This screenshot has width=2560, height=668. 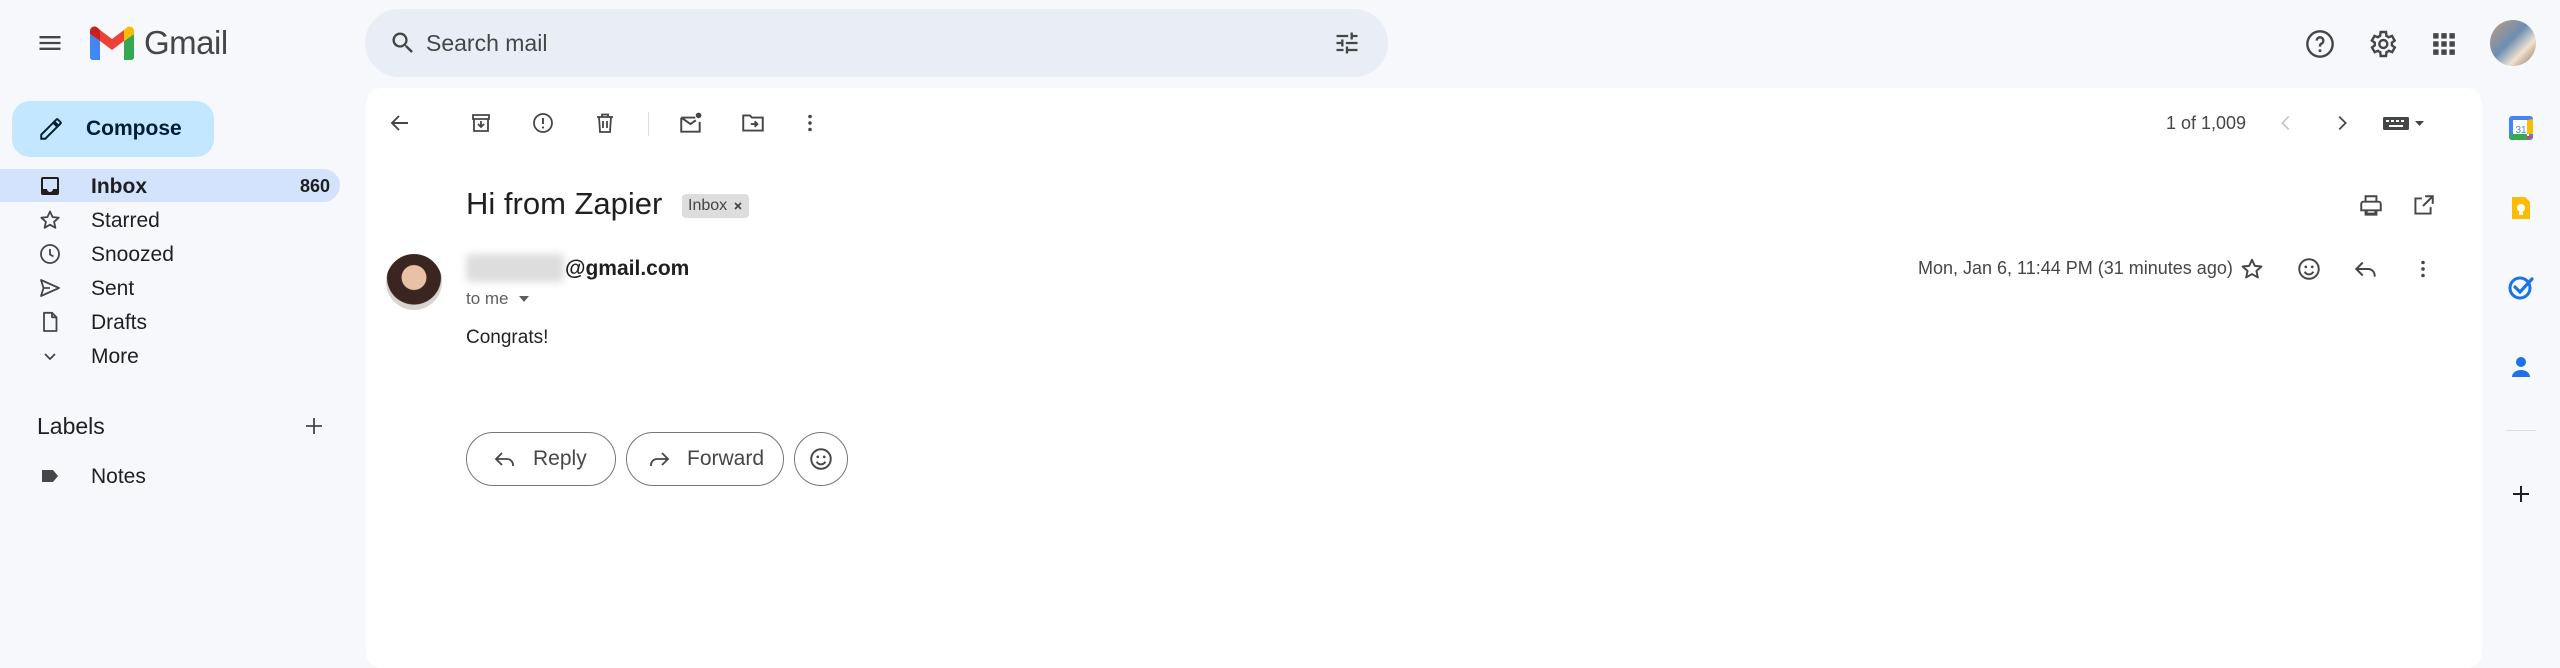 I want to click on hamburger-icon, so click(x=50, y=43).